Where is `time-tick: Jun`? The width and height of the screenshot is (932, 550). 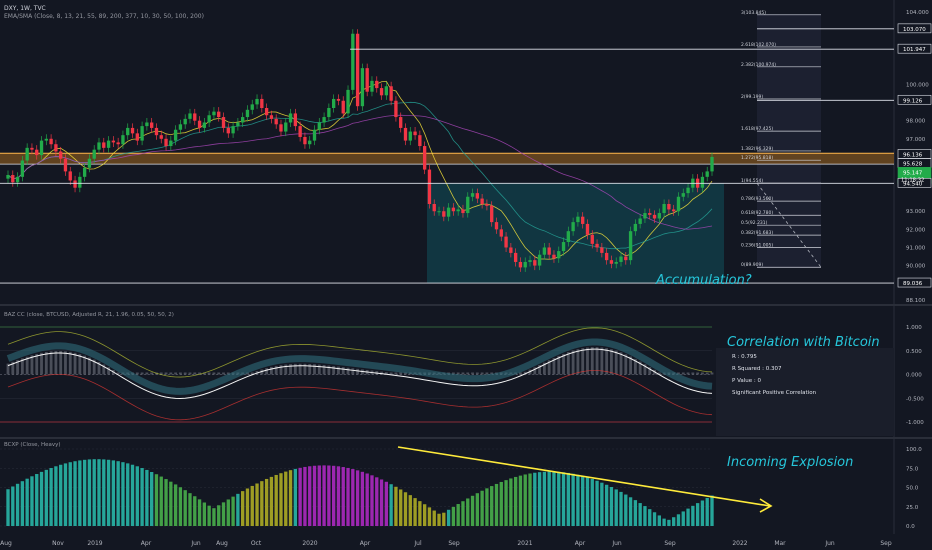
time-tick: Jun is located at coordinates (616, 543).